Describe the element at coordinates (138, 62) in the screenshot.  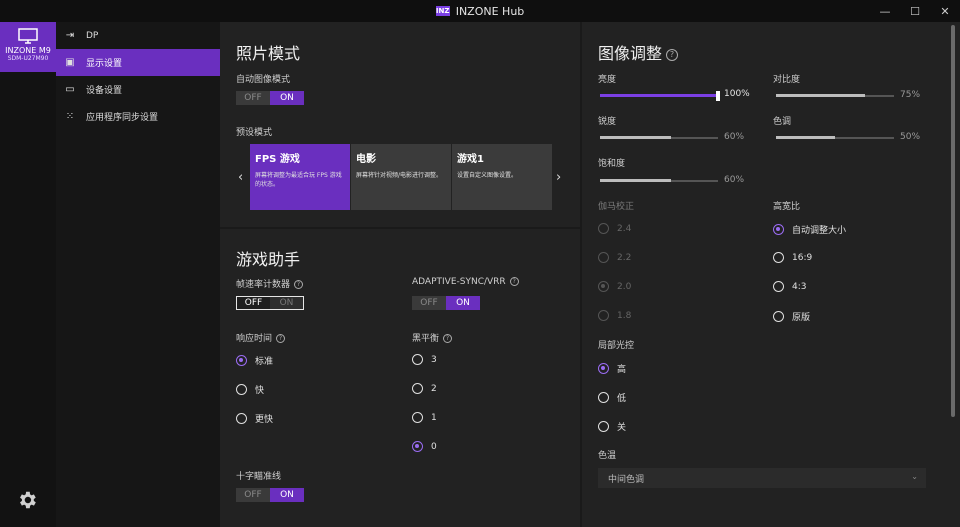
I see `nav-item-display-settings: ▣ 显示设置` at that location.